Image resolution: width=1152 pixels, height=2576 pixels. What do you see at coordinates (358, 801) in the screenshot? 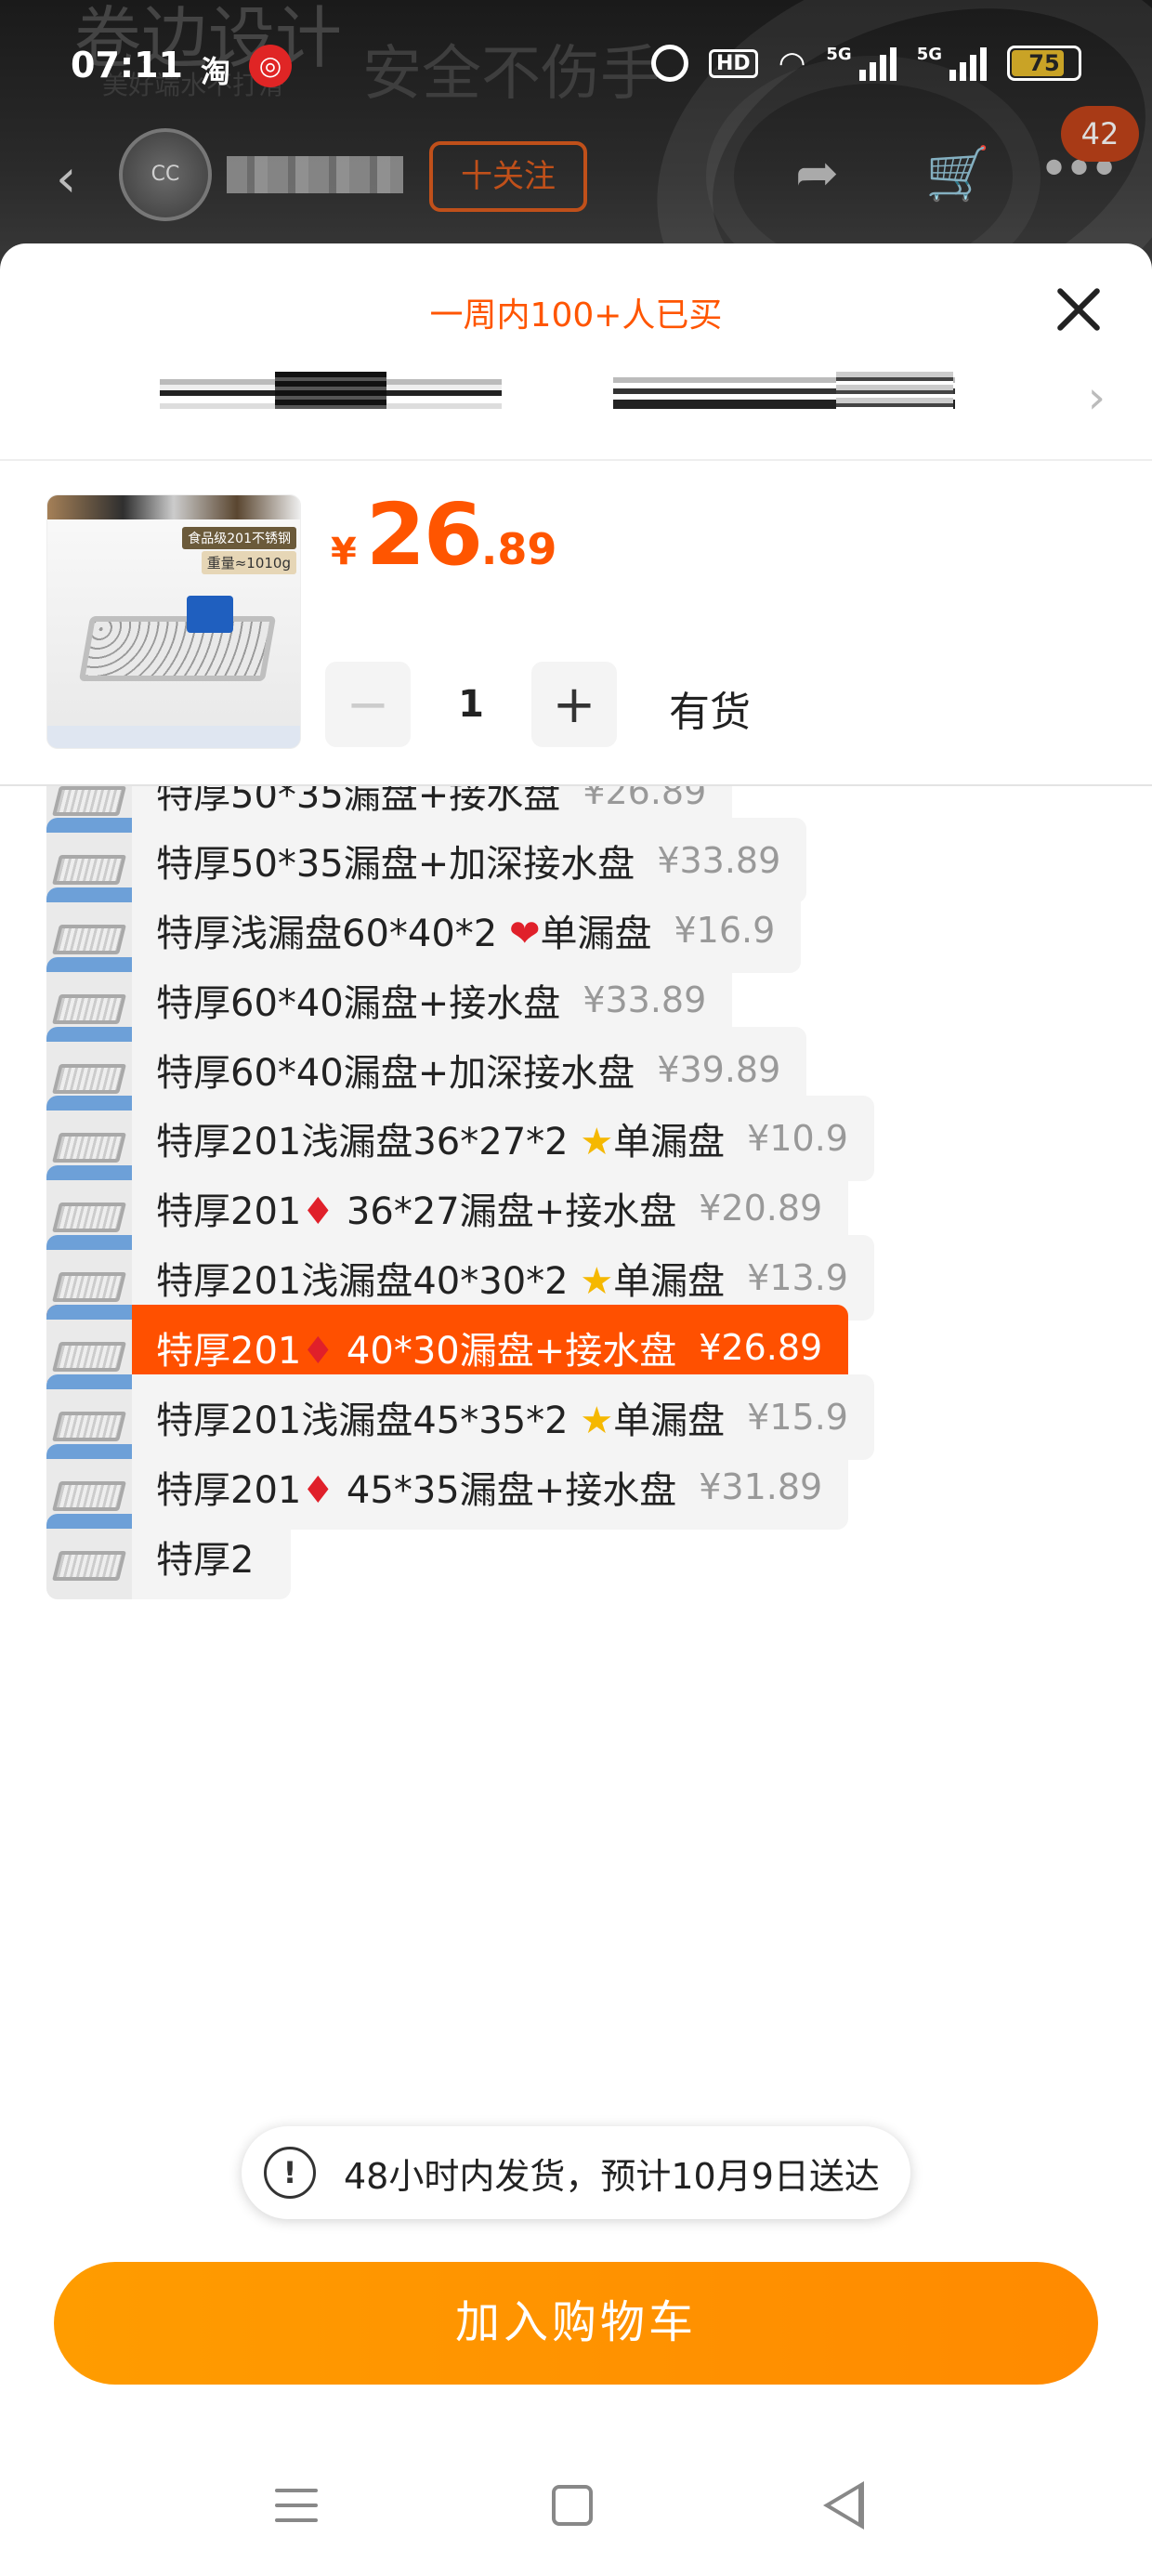
I see `option-label-text: 特厚50*35漏盘+接水盘` at bounding box center [358, 801].